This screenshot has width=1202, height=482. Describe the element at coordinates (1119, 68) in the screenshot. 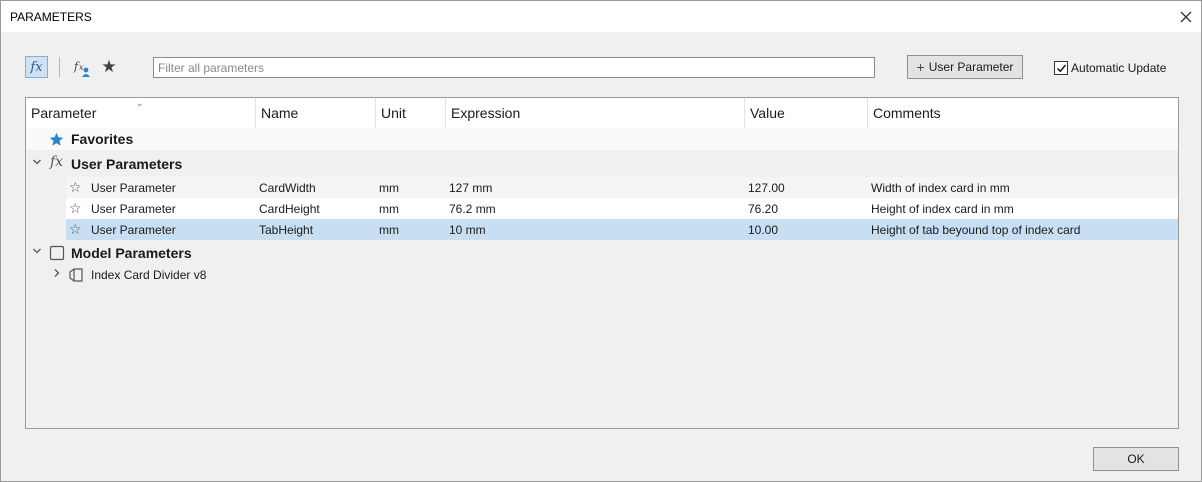

I see `automatic-update-label: Automatic Update` at that location.